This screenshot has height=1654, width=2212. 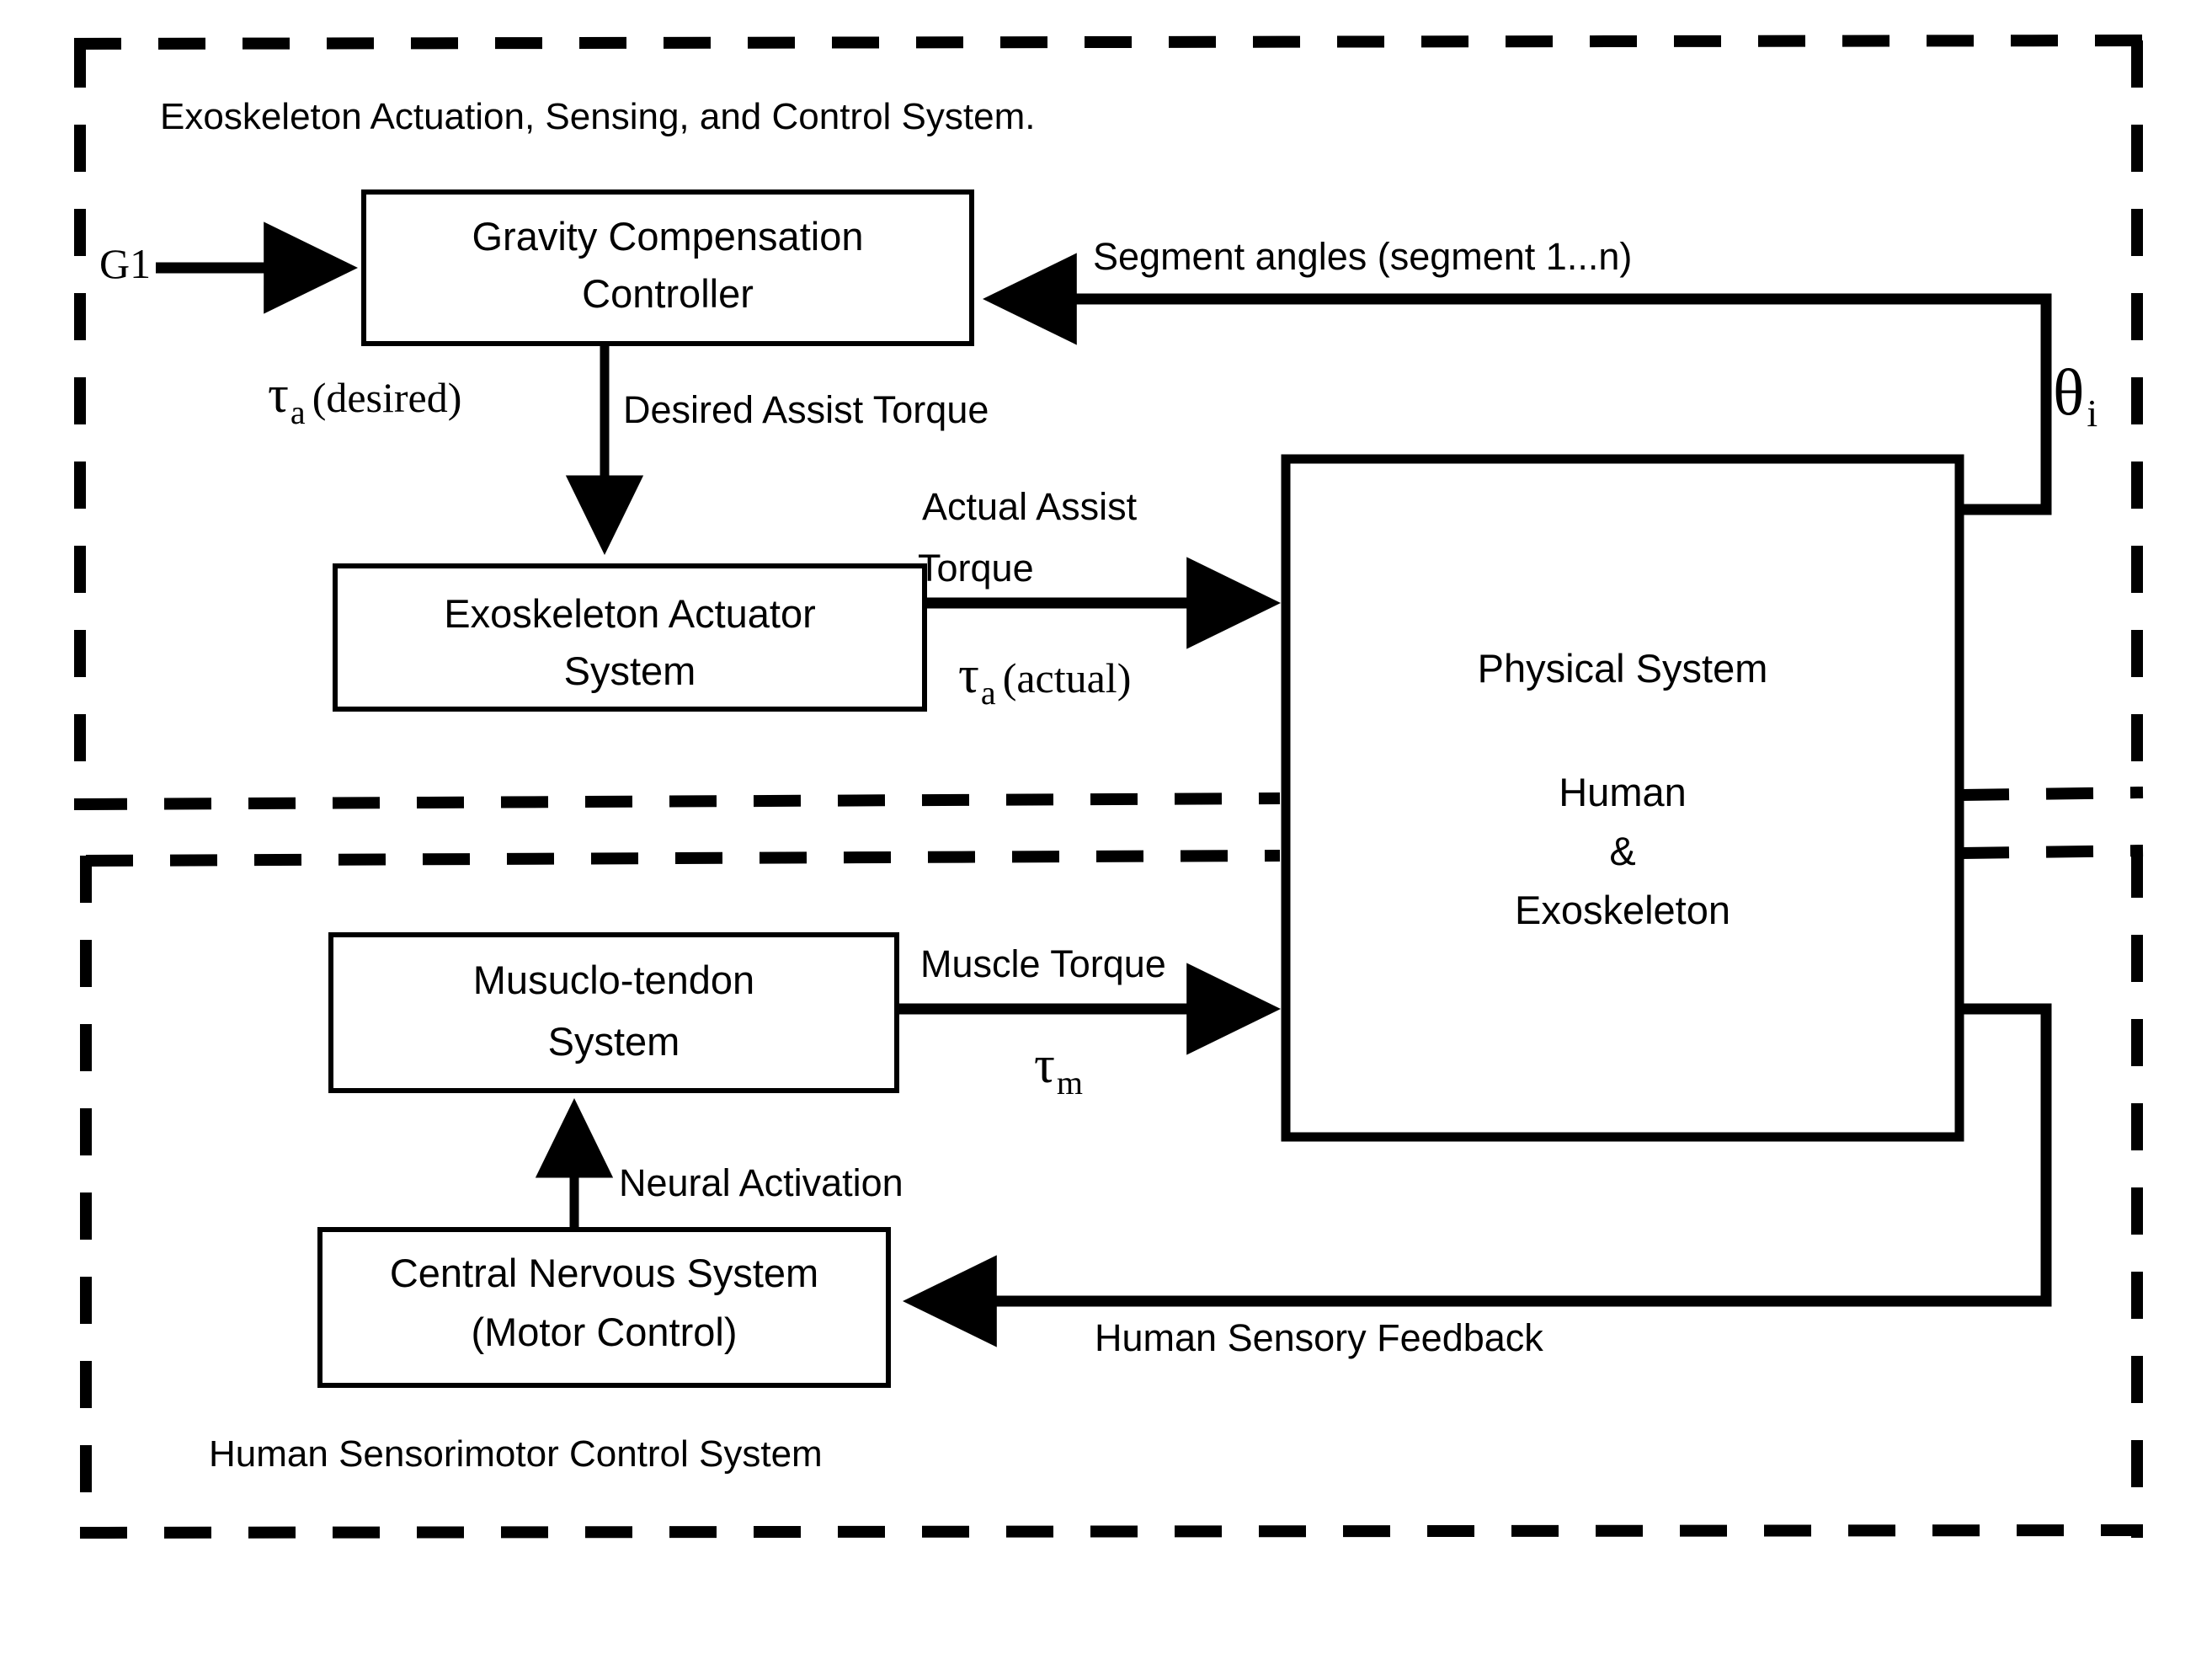 I want to click on tau-actual-subscript: a, so click(x=988, y=693).